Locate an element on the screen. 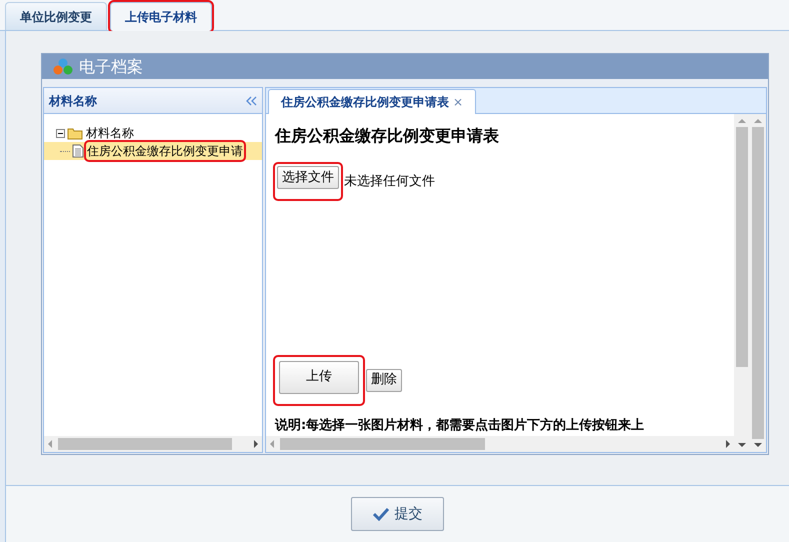 This screenshot has width=789, height=542. tree-item: 材料名称 is located at coordinates (110, 133).